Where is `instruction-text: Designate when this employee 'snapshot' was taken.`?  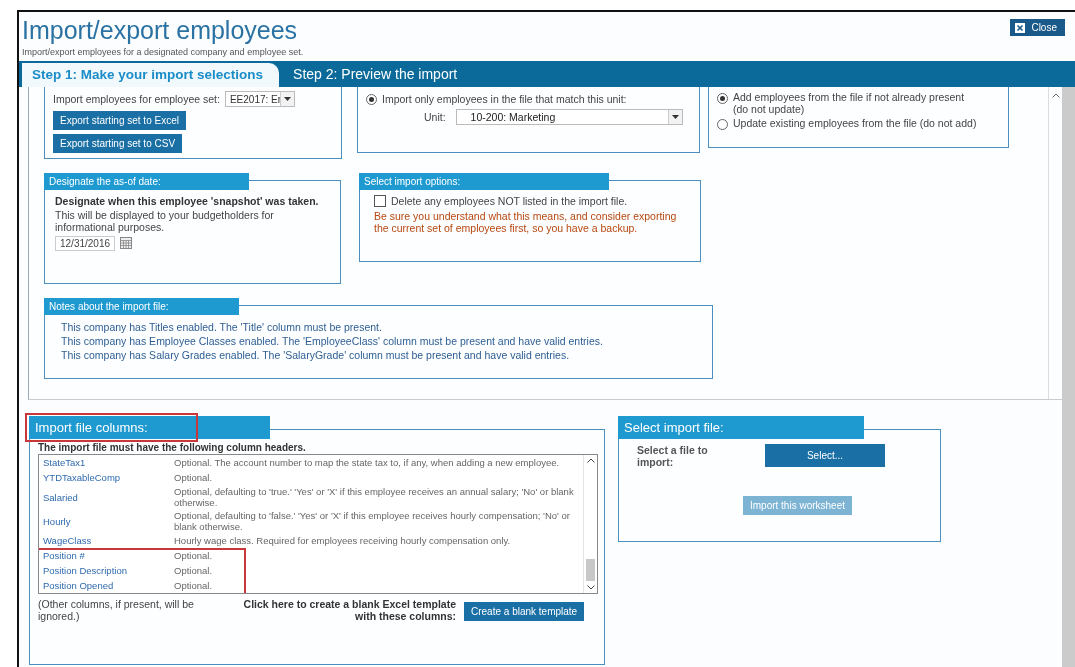
instruction-text: Designate when this employee 'snapshot' was taken. is located at coordinates (187, 201).